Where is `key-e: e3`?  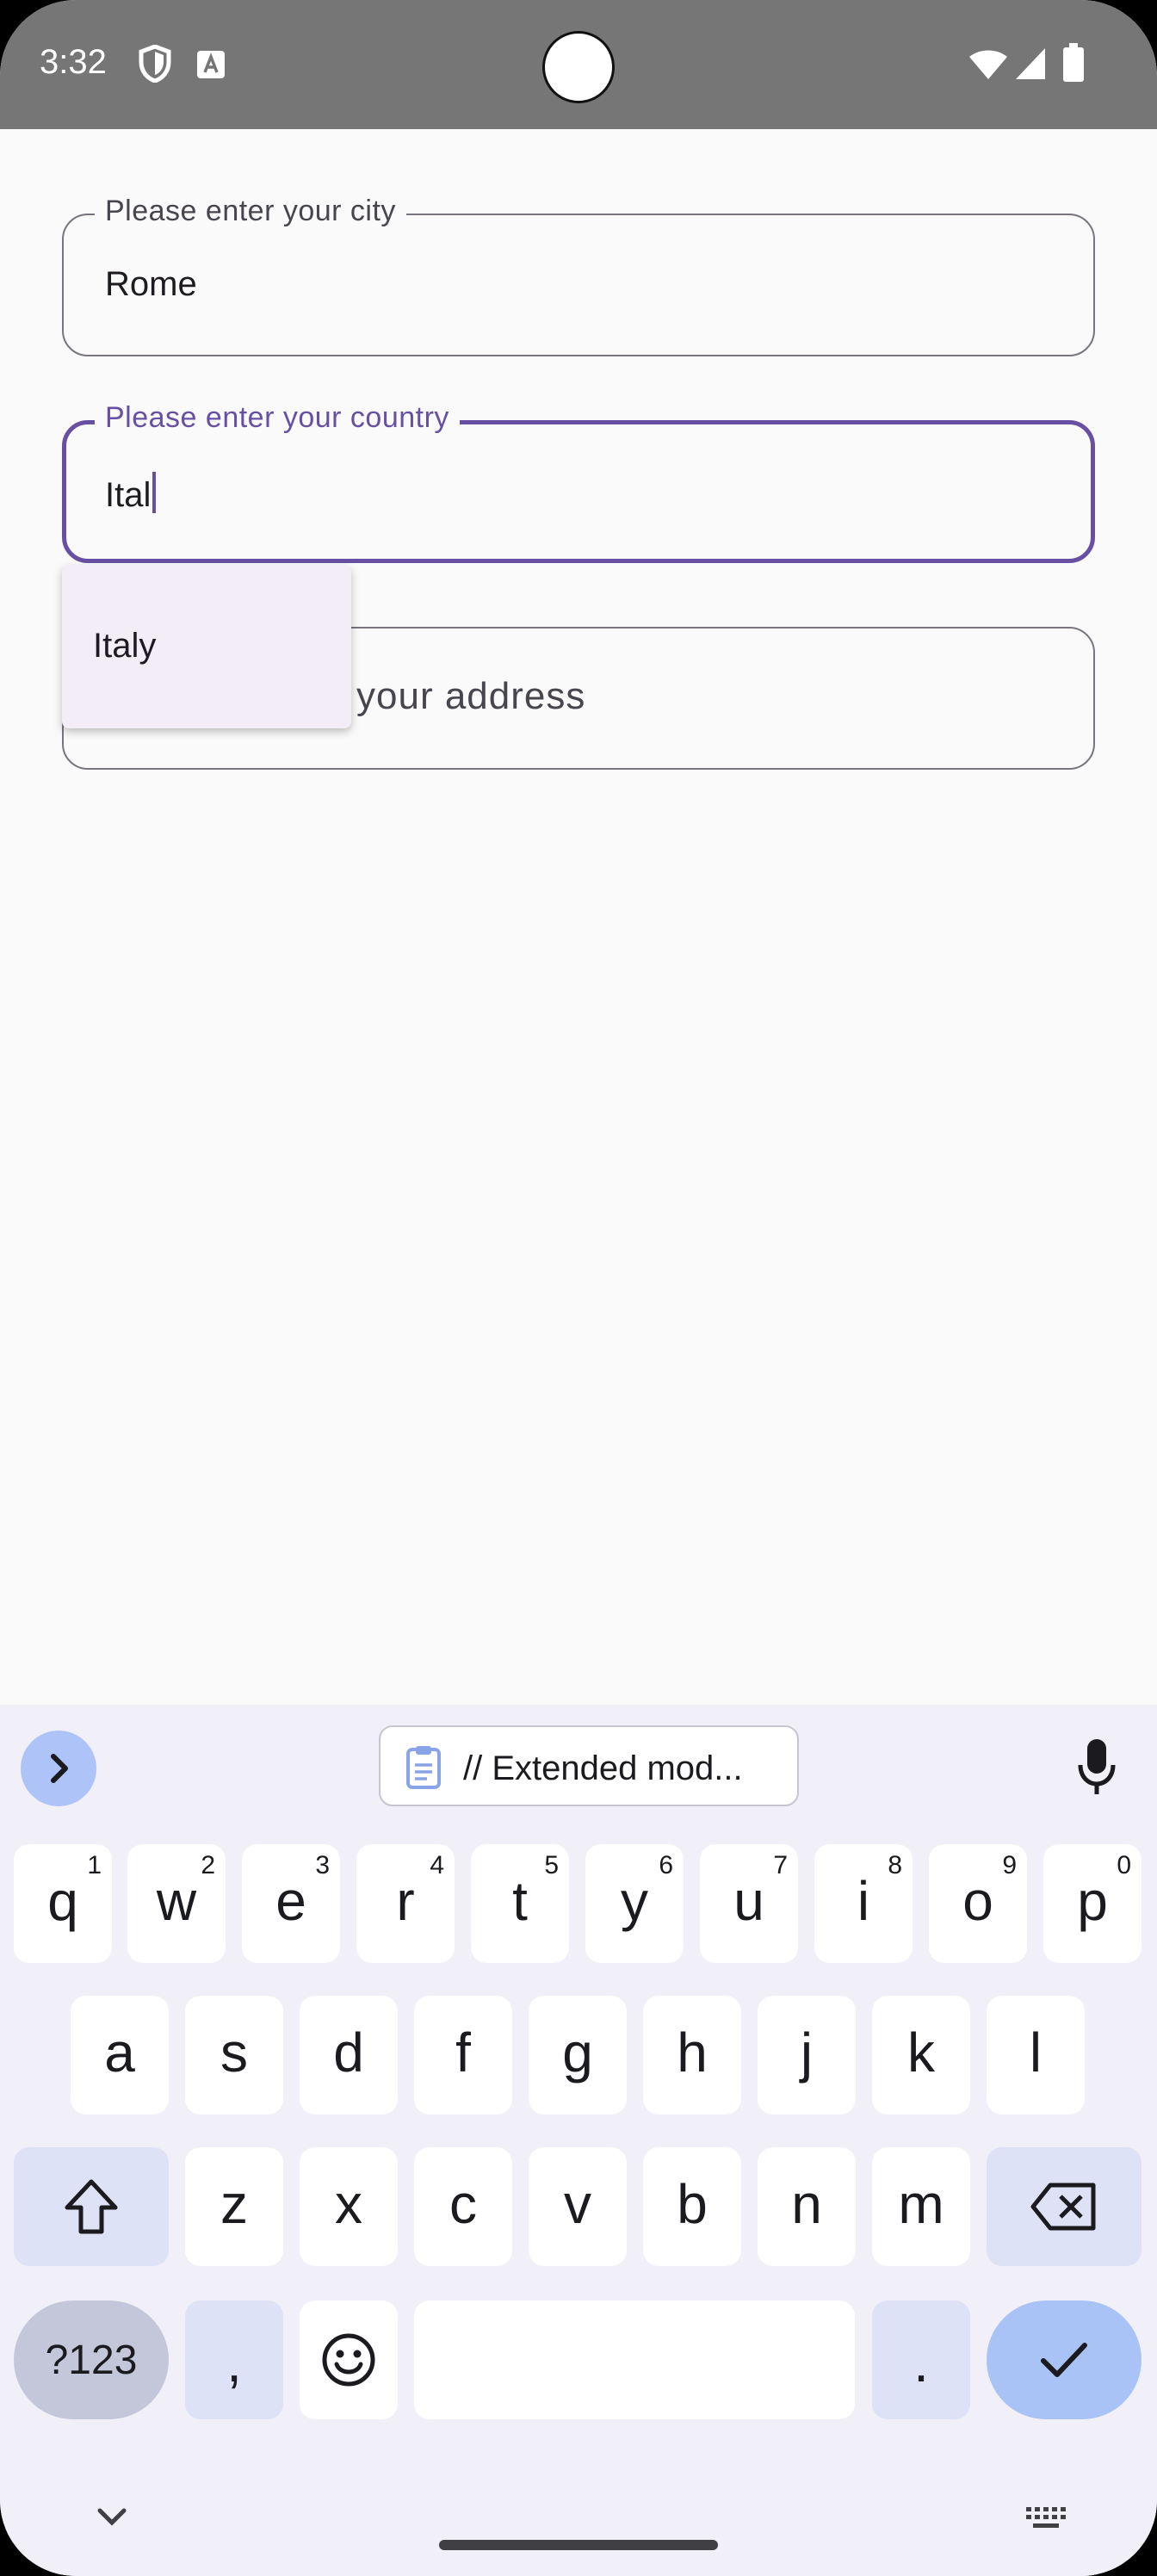 key-e: e3 is located at coordinates (291, 1903).